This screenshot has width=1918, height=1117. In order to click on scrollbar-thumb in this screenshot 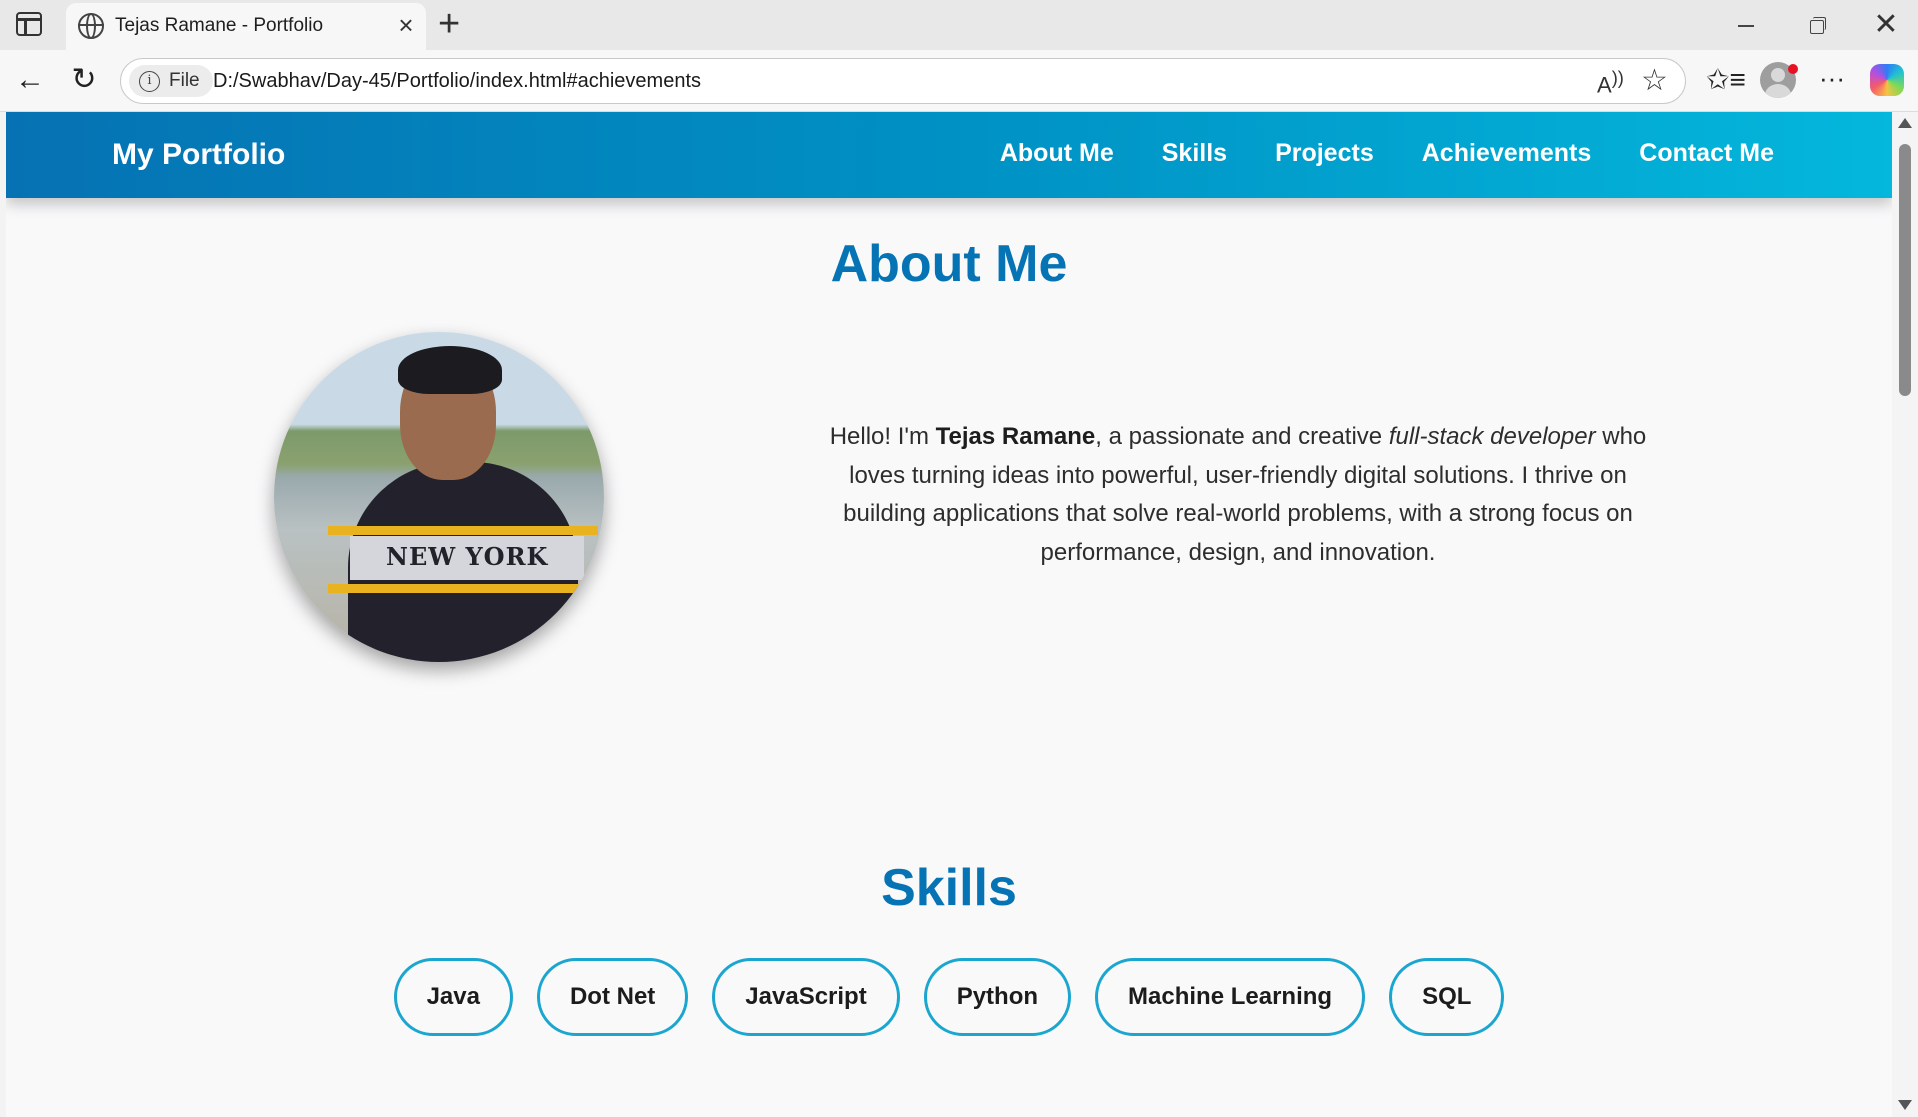, I will do `click(1905, 270)`.